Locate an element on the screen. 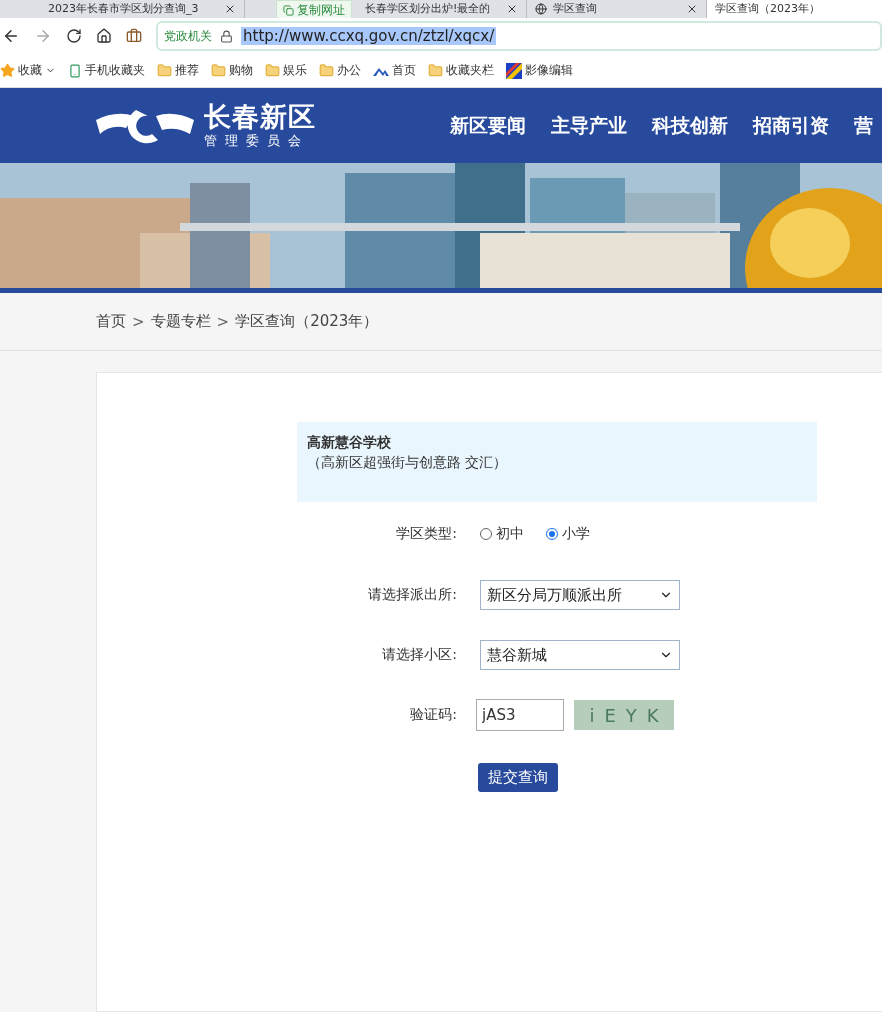 This screenshot has width=882, height=1012. bookmark: 推荐 is located at coordinates (178, 70).